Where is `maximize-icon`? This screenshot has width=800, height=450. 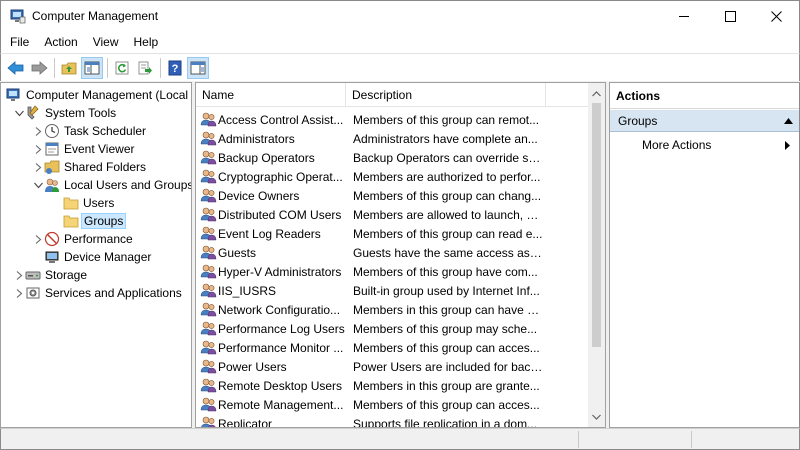
maximize-icon is located at coordinates (730, 16).